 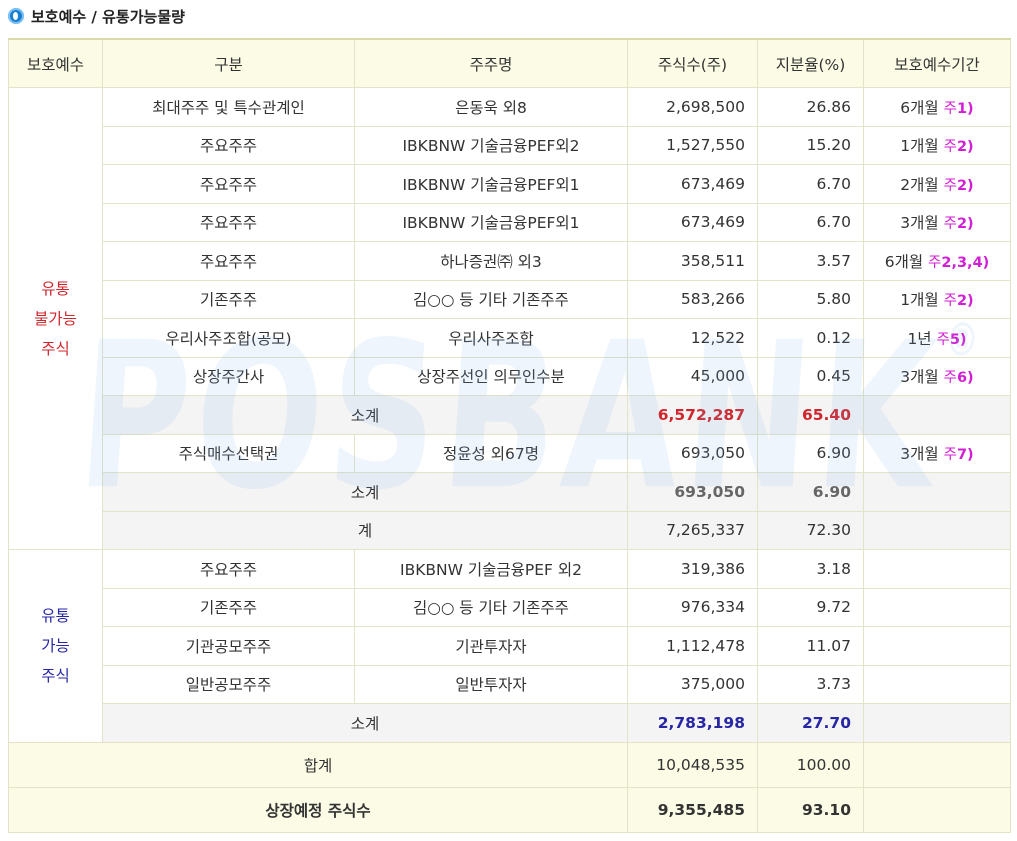 I want to click on row-ratio: 26.86, so click(x=810, y=107).